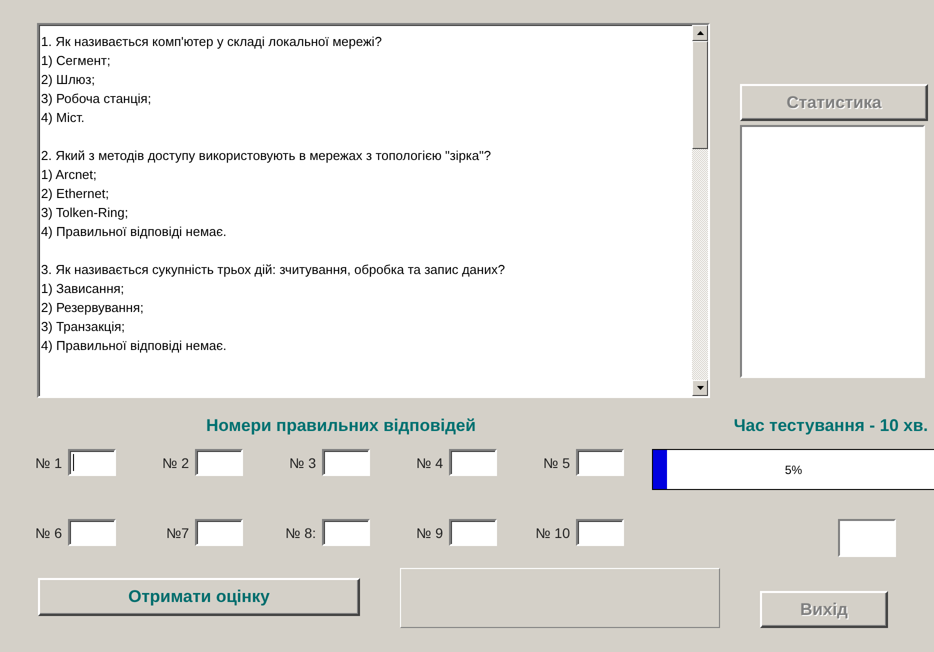  Describe the element at coordinates (429, 462) in the screenshot. I see `answer-label: № 4` at that location.